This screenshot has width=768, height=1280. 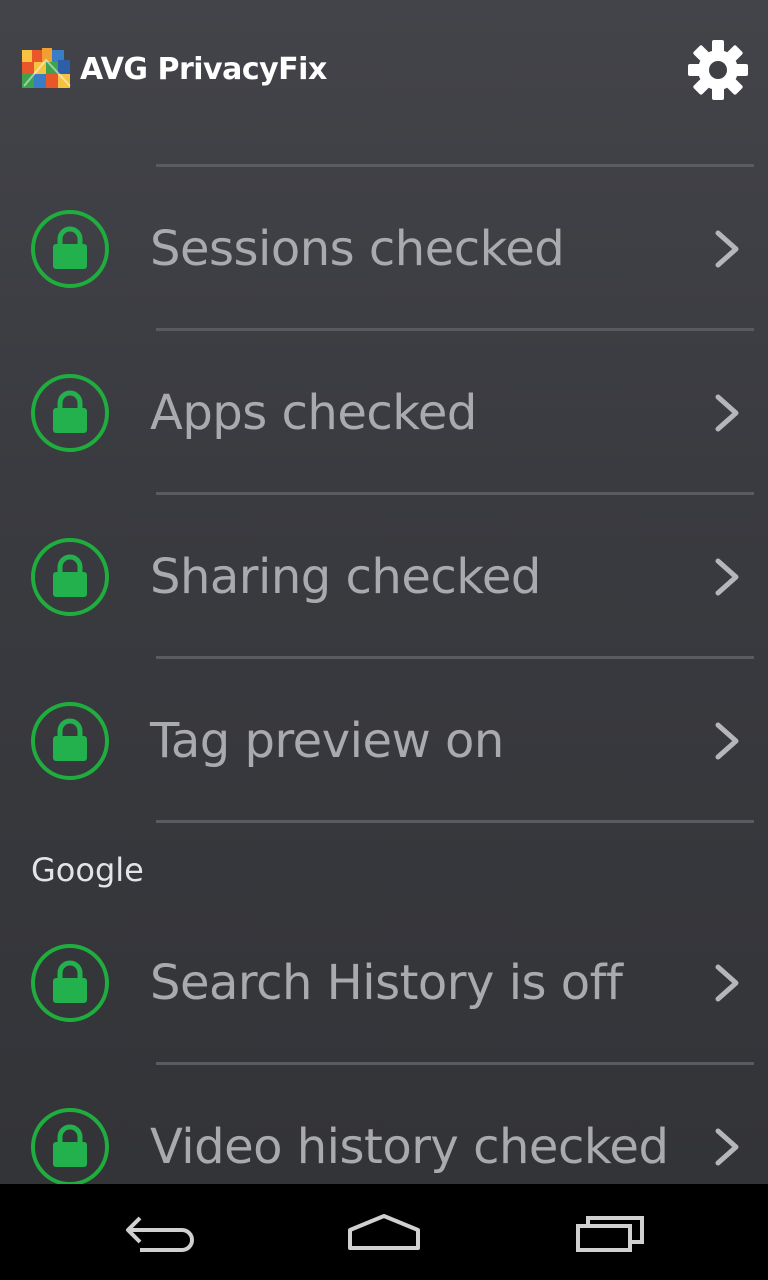 I want to click on list-item-label: Sharing checked, so click(x=345, y=577).